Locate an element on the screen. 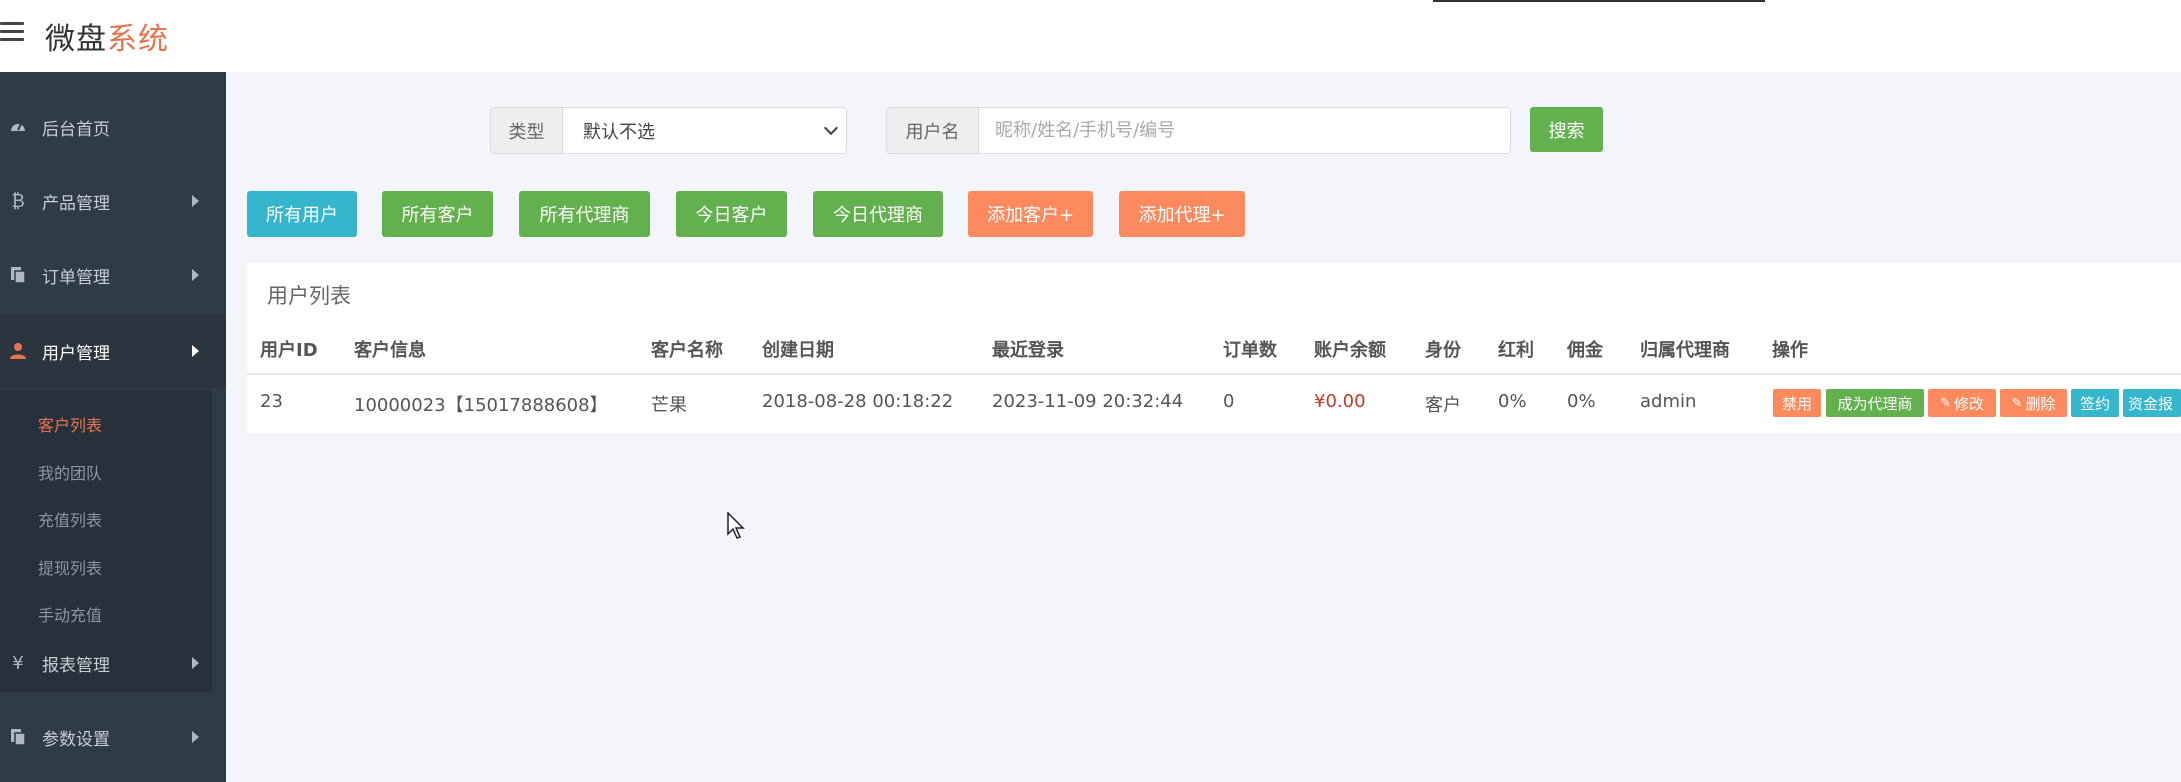  search-button: 搜索 is located at coordinates (1566, 129).